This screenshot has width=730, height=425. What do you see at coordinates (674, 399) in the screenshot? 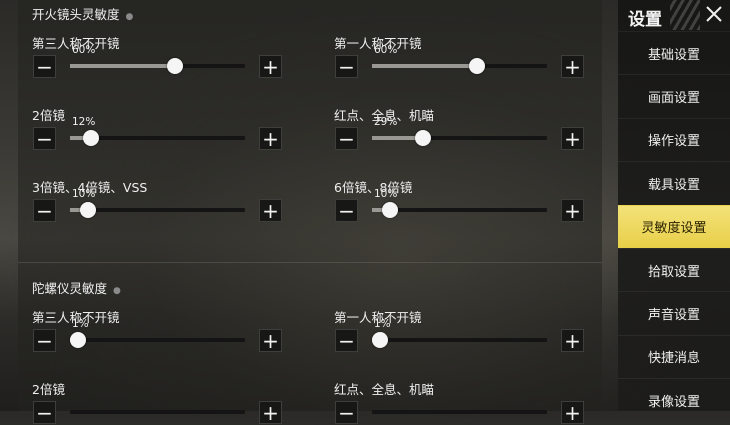
I see `sidebar-item: 录像设置` at bounding box center [674, 399].